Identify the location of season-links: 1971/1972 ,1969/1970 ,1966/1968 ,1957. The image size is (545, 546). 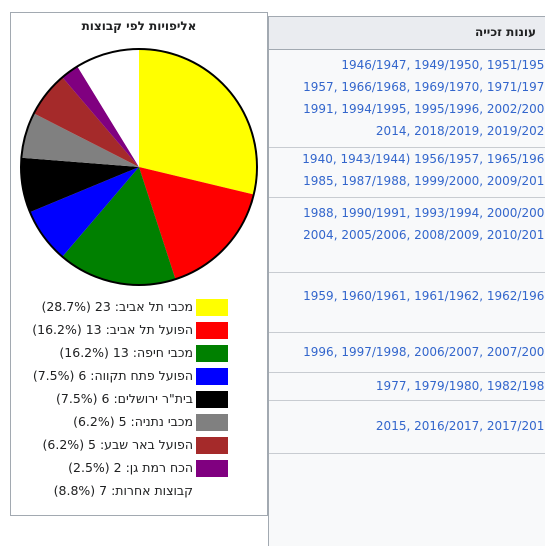
(424, 87).